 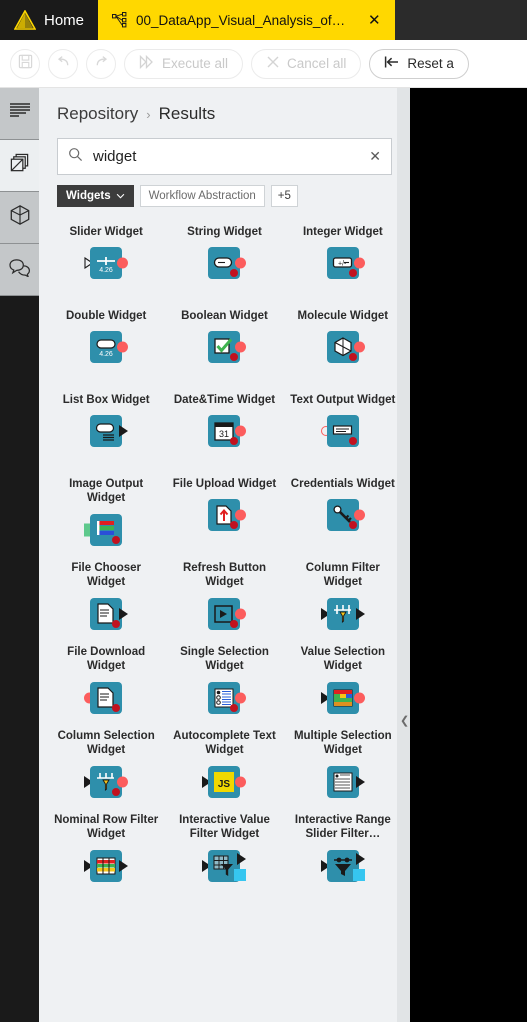 I want to click on node-template-item: Multiple Selection Widget, so click(x=343, y=769).